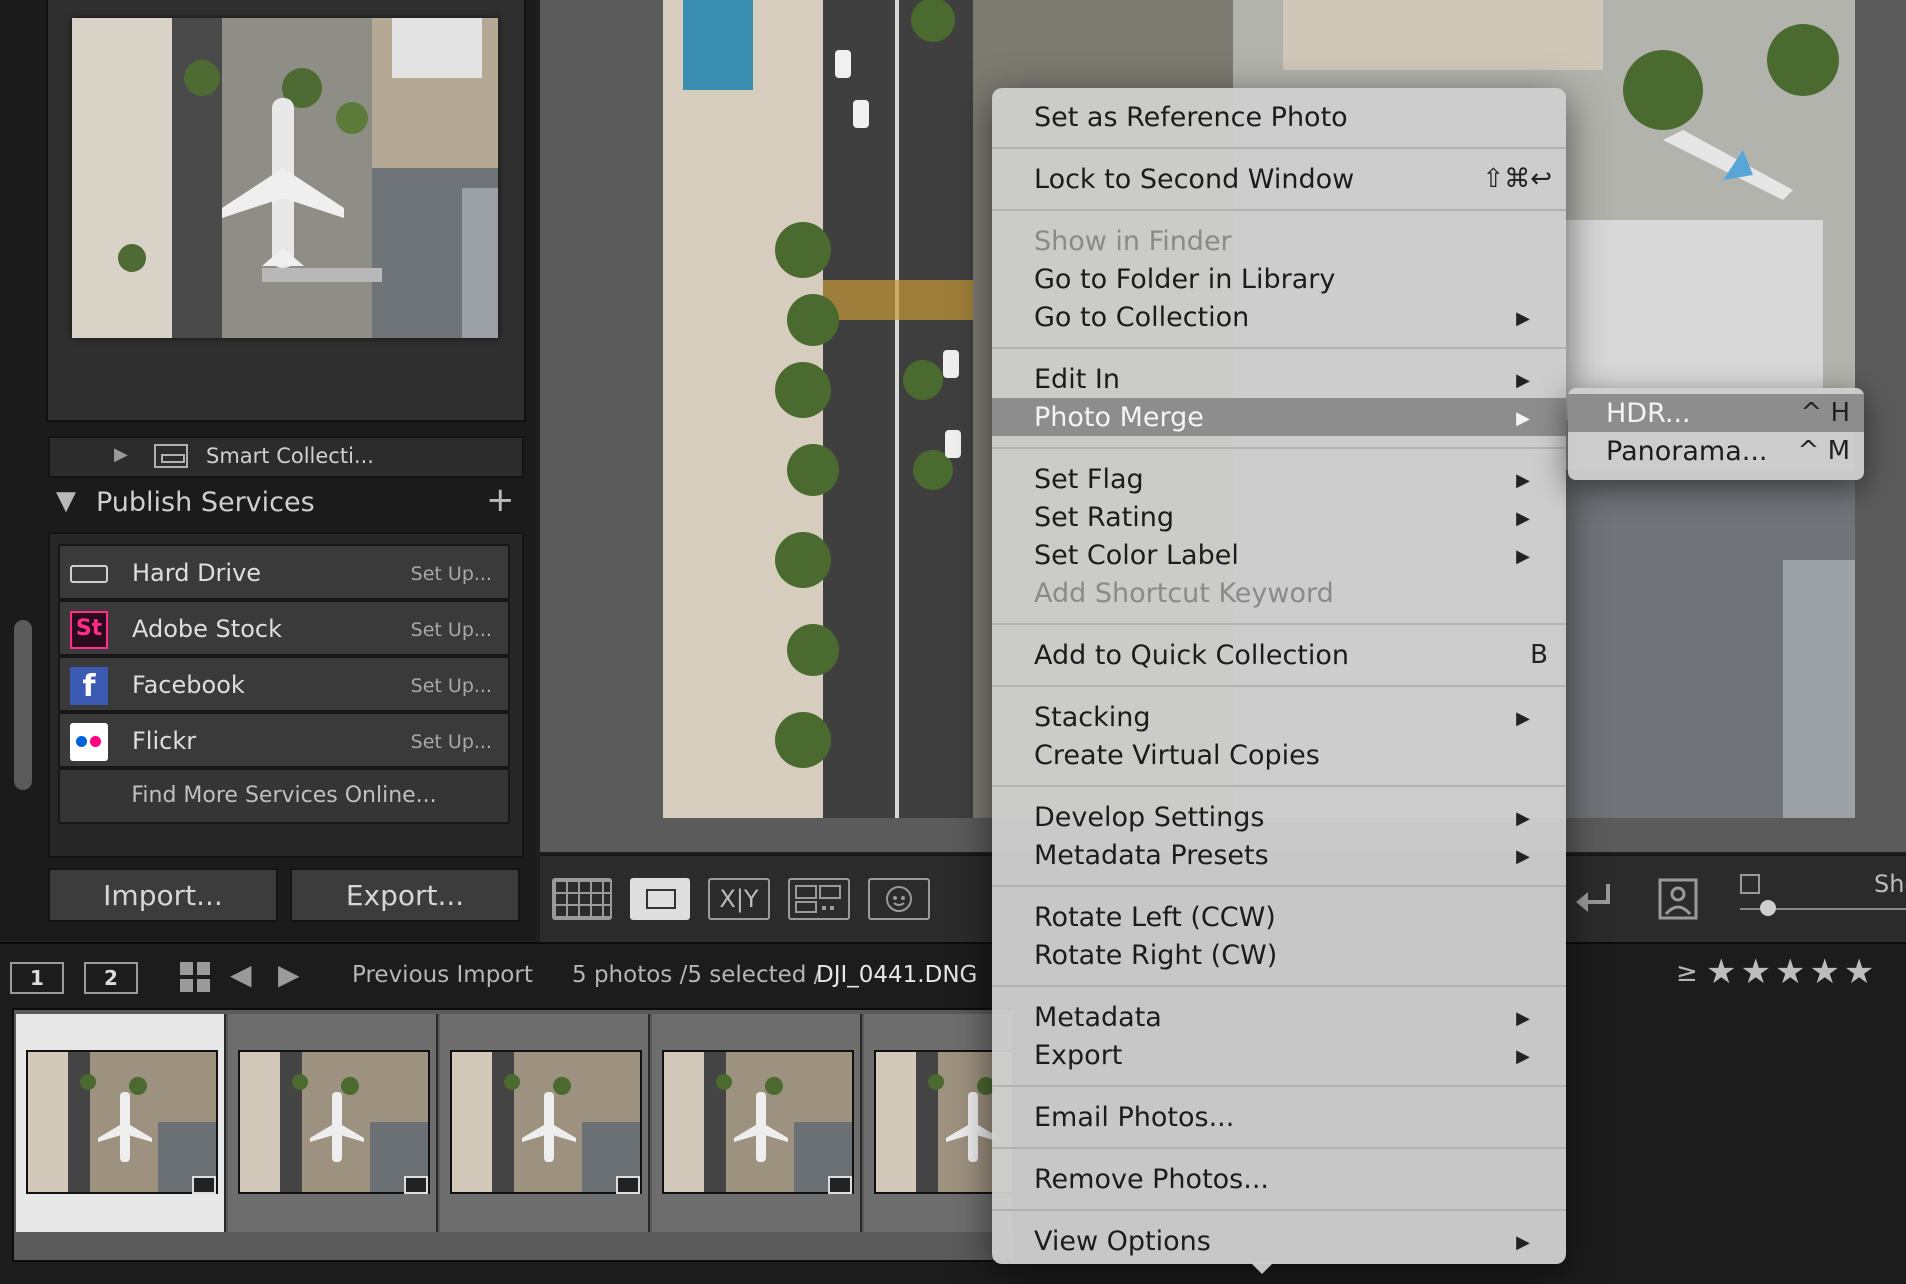  What do you see at coordinates (1825, 413) in the screenshot?
I see `shortcut-label: ^ H` at bounding box center [1825, 413].